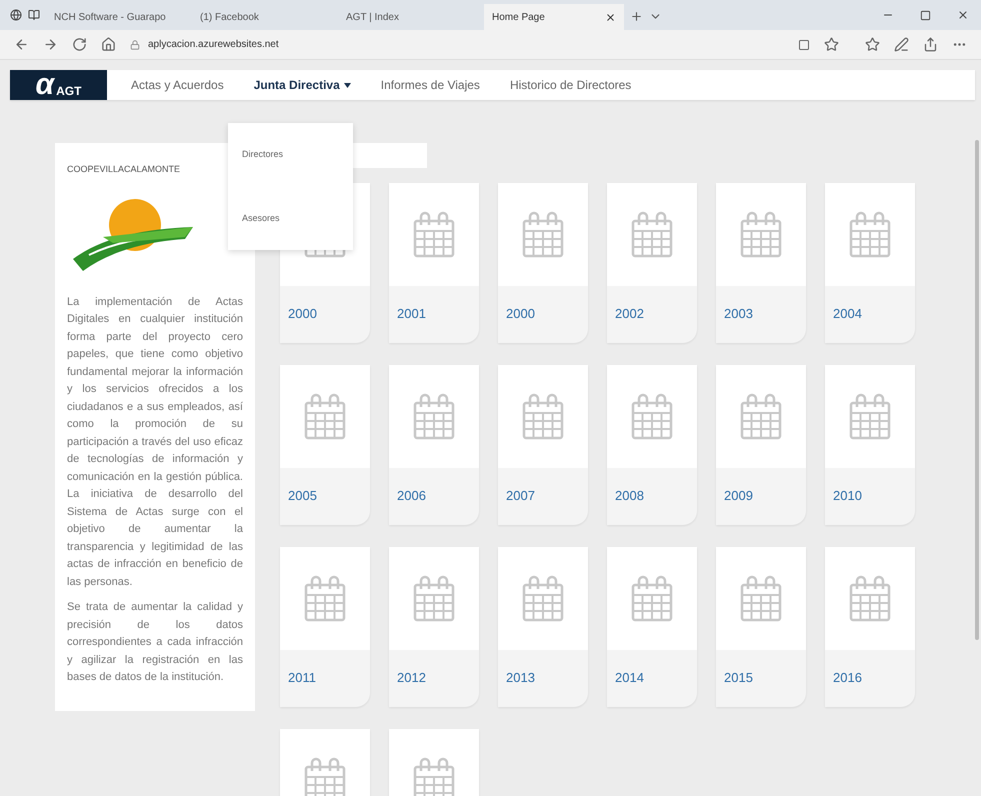 Image resolution: width=981 pixels, height=796 pixels. What do you see at coordinates (325, 627) in the screenshot?
I see `year-card: 2011` at bounding box center [325, 627].